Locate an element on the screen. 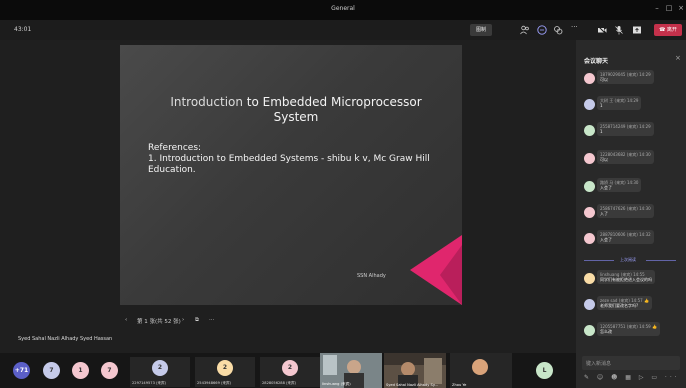 Image resolution: width=686 pixels, height=388 pixels. overflow-participants-button: +71 is located at coordinates (21, 370).